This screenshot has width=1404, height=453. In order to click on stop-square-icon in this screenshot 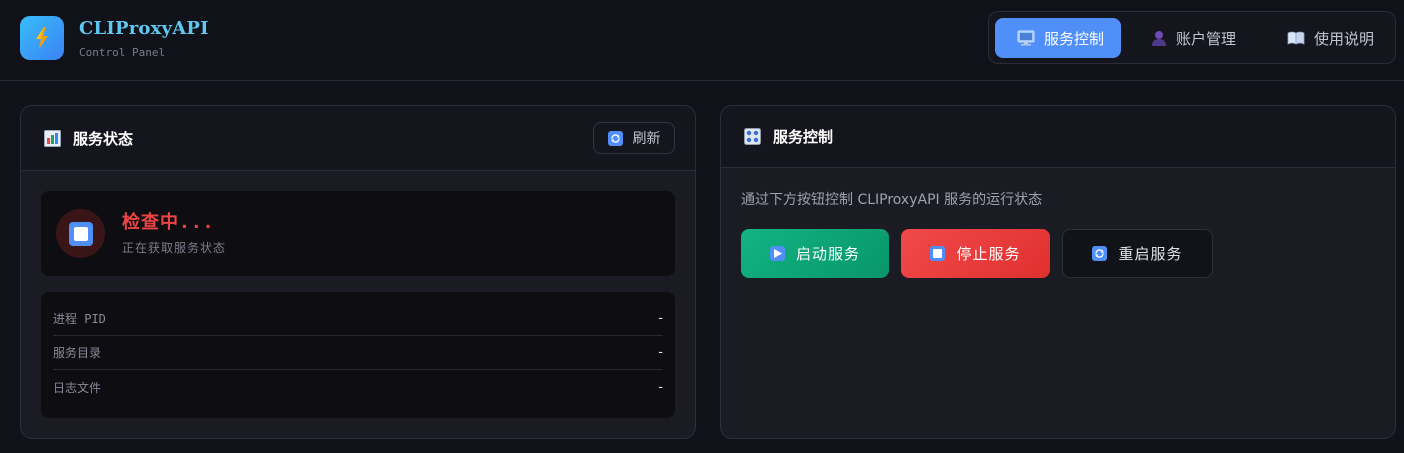, I will do `click(80, 233)`.